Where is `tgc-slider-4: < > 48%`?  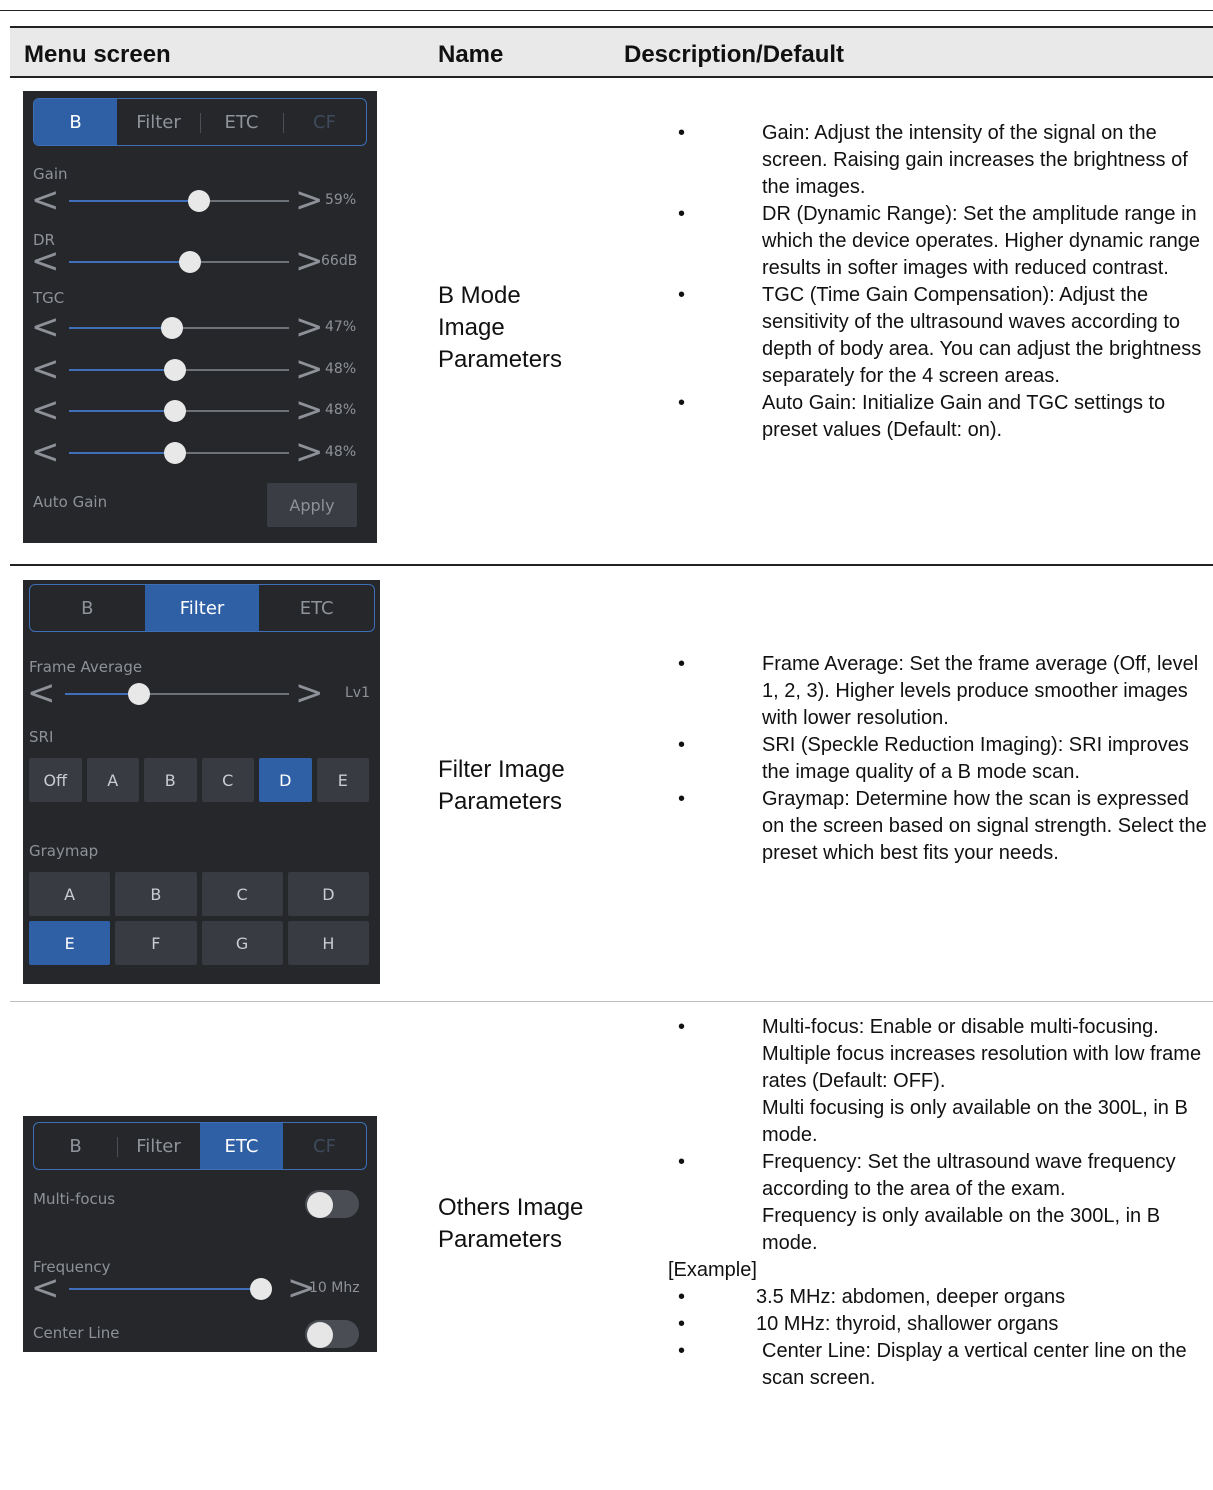 tgc-slider-4: < > 48% is located at coordinates (200, 452).